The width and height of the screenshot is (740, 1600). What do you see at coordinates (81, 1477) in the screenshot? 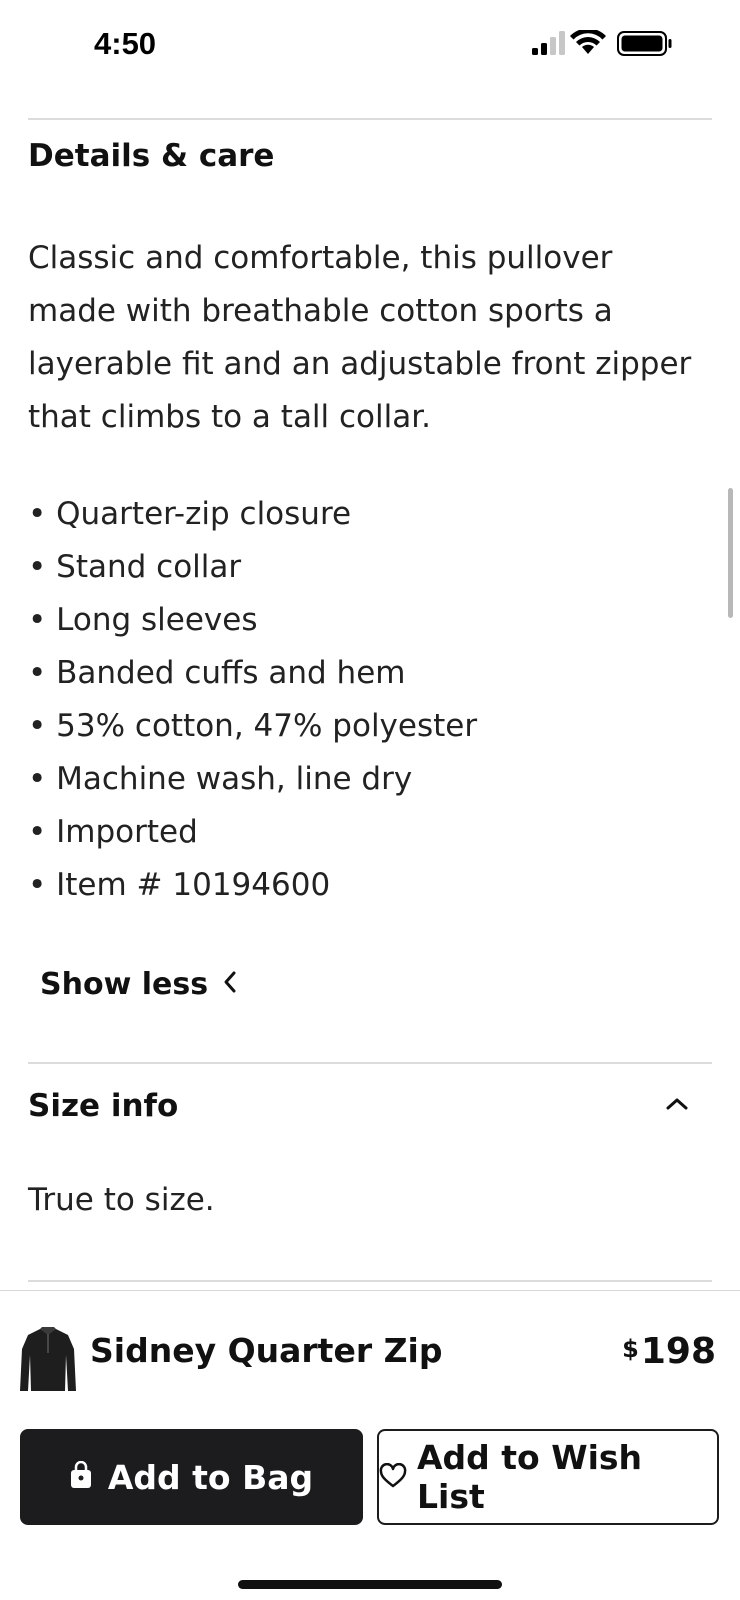
I see `shopping-bag-icon` at bounding box center [81, 1477].